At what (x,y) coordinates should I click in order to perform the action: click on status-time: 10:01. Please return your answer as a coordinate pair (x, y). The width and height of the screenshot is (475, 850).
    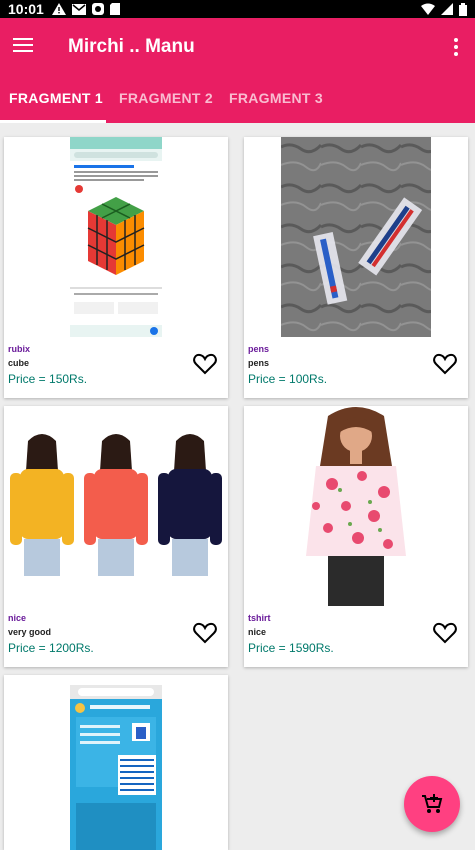
    Looking at the image, I should click on (26, 9).